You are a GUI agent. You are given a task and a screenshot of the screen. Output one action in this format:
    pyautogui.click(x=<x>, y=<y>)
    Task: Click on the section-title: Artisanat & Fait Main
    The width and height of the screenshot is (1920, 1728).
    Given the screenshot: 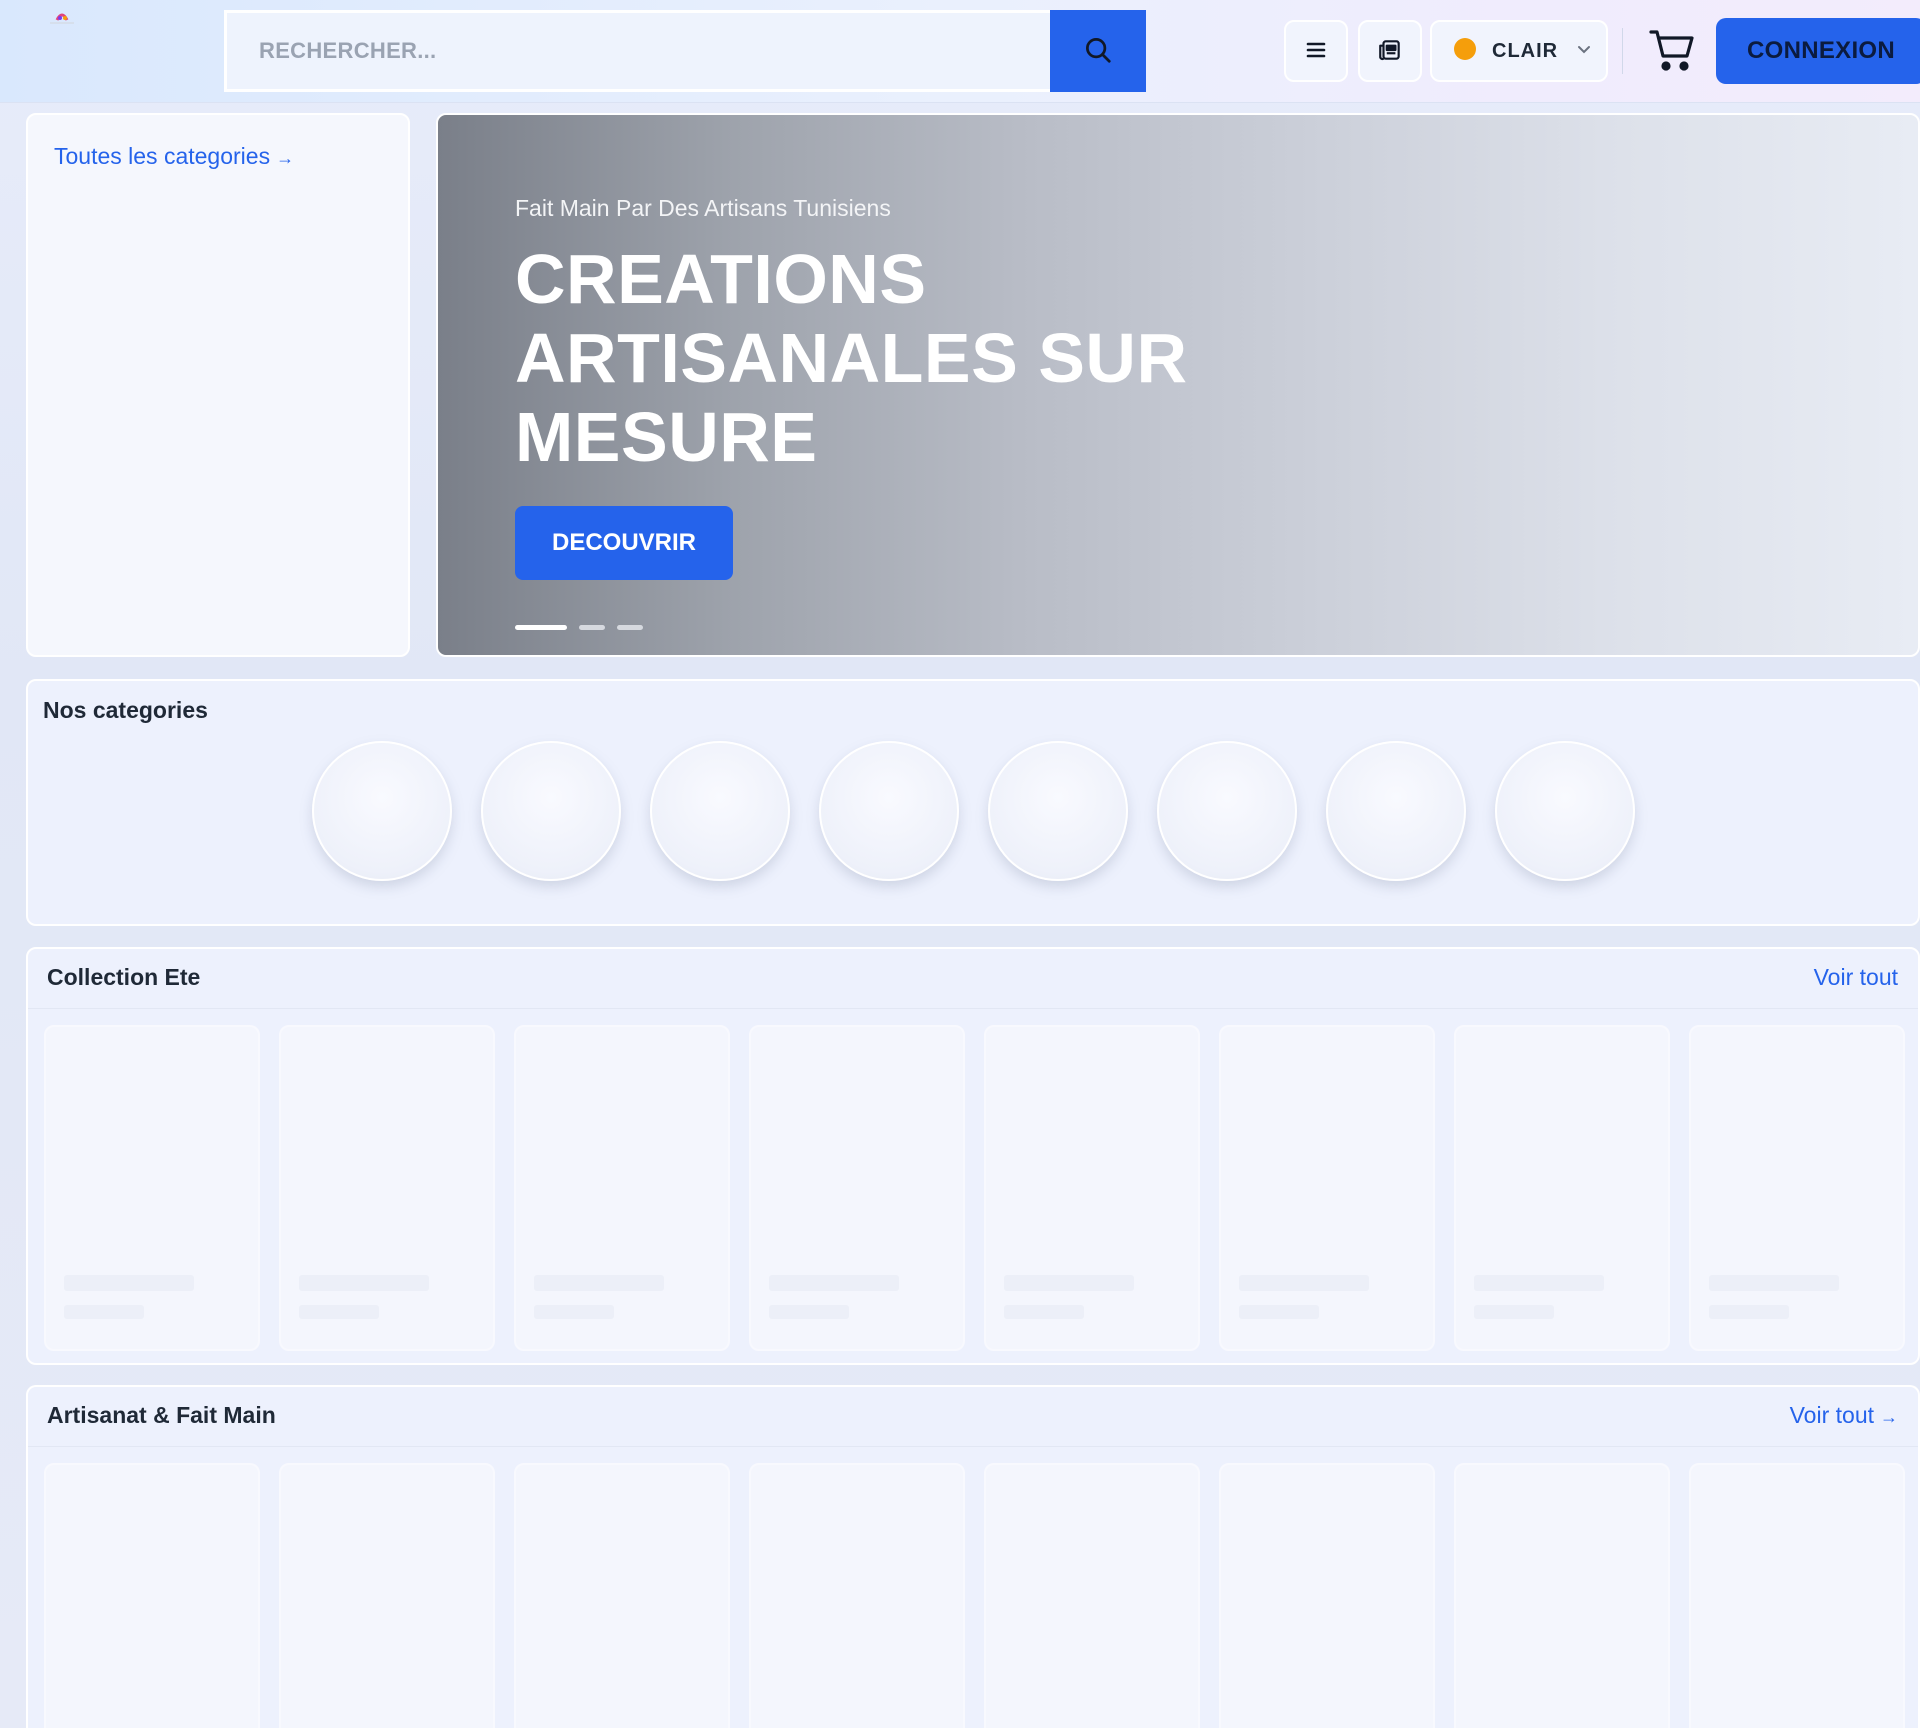 What is the action you would take?
    pyautogui.click(x=161, y=1415)
    